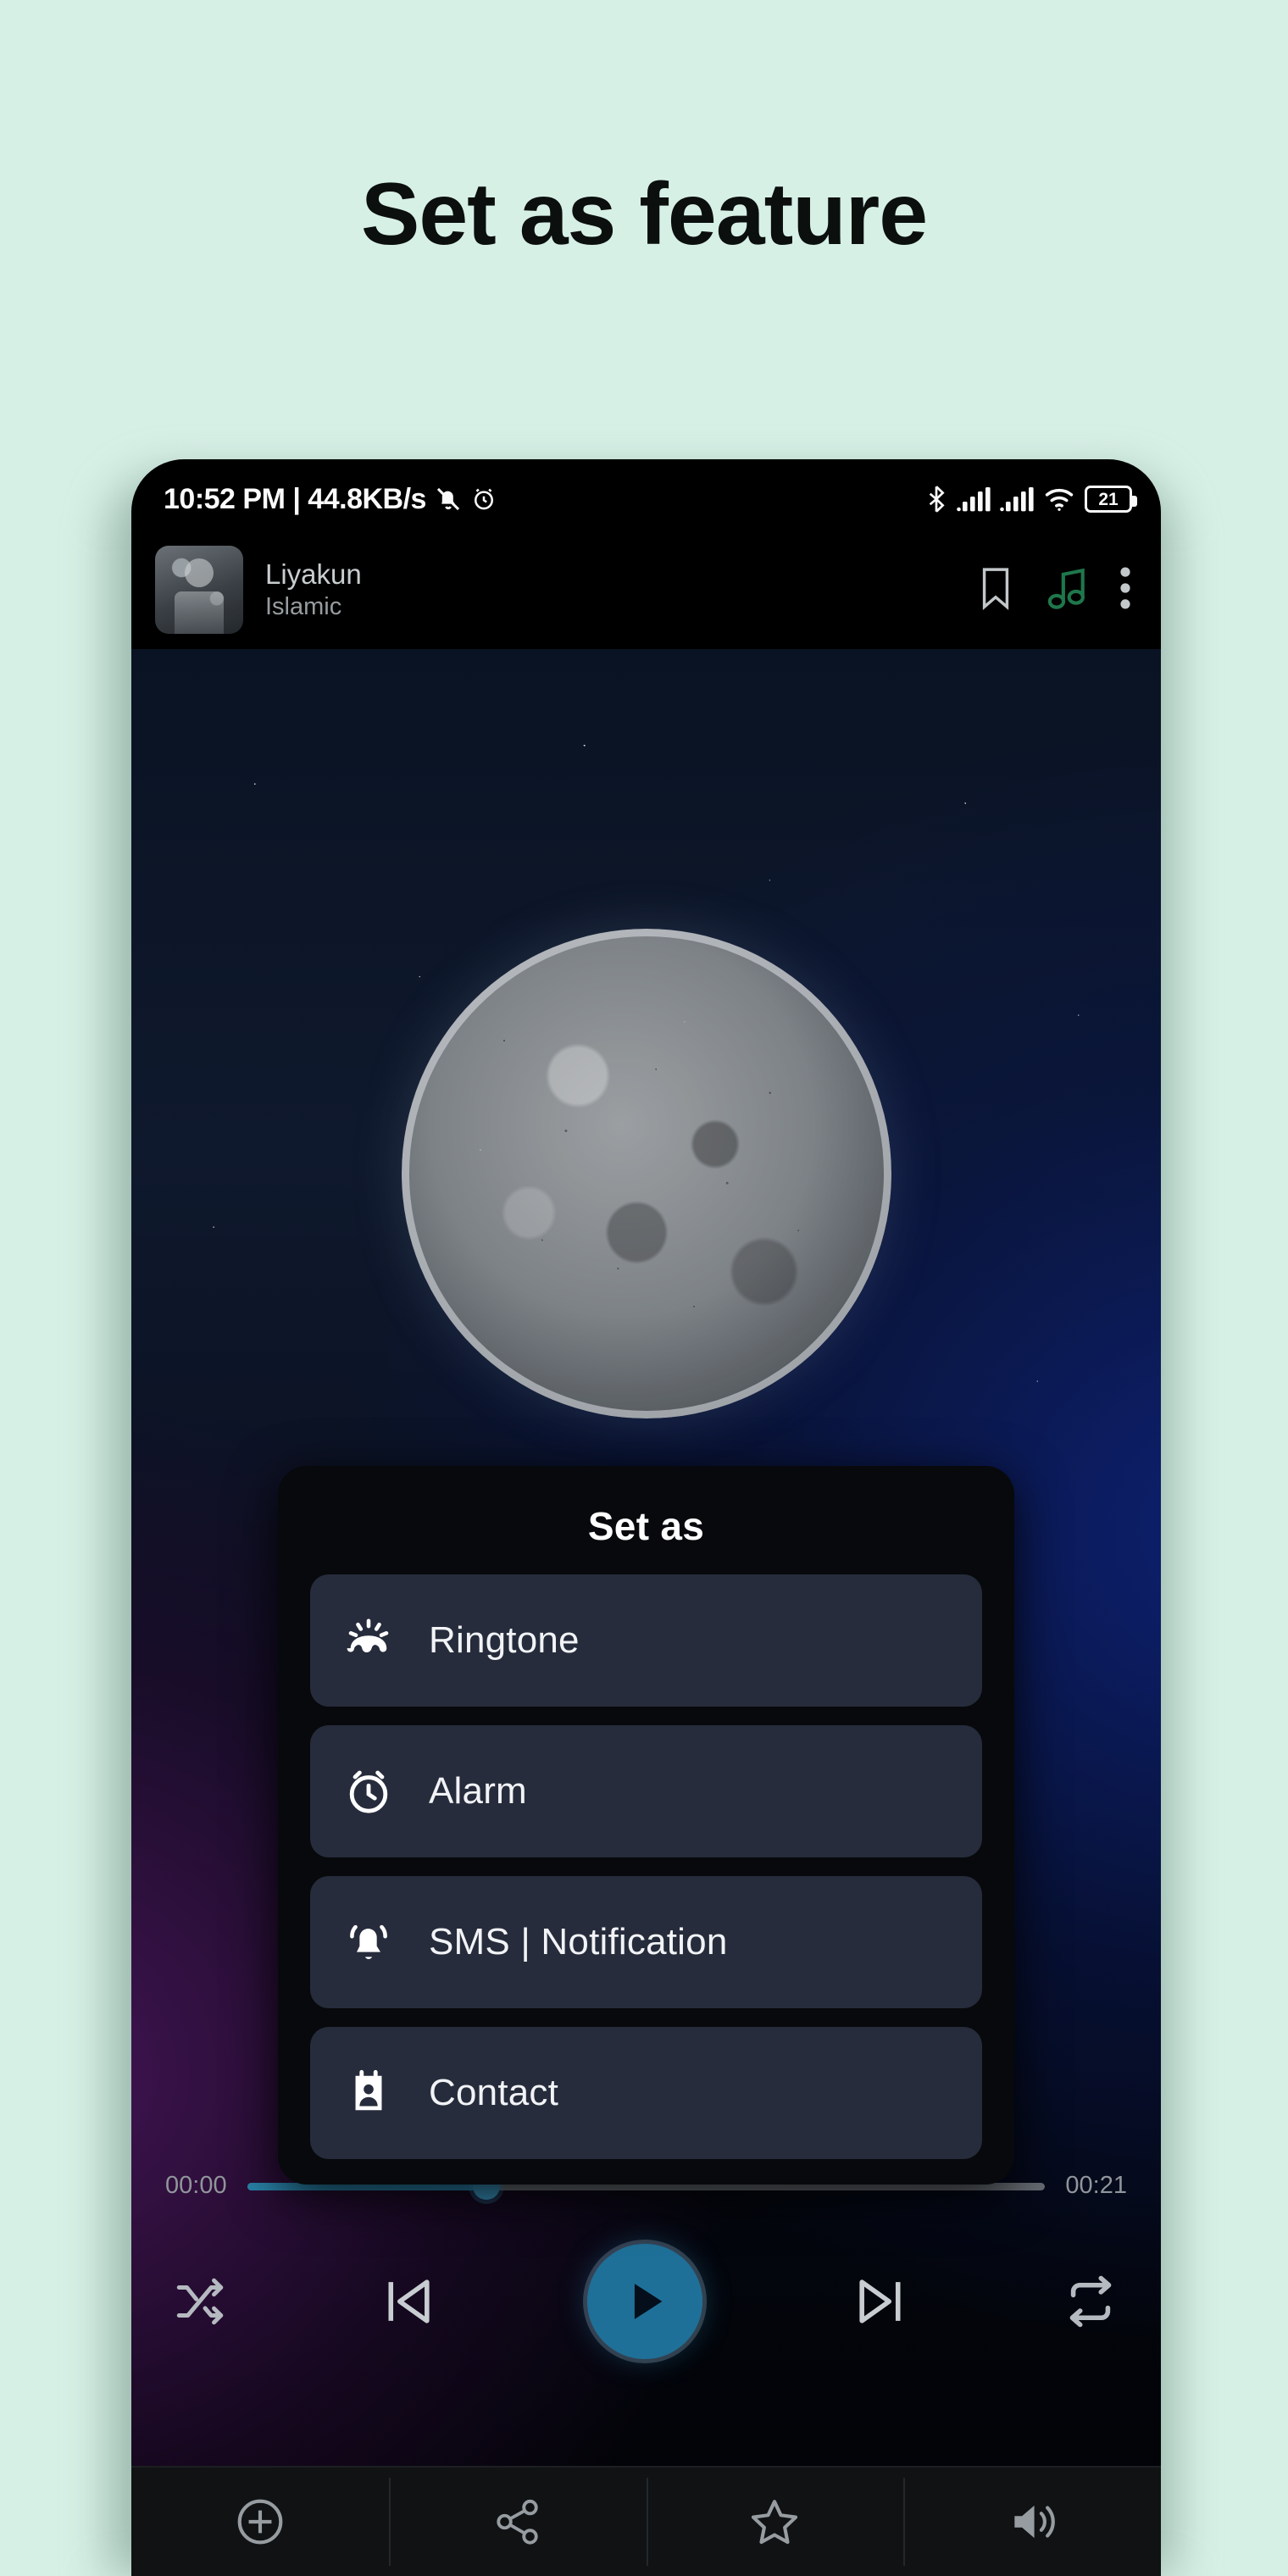 The height and width of the screenshot is (2576, 1288). What do you see at coordinates (646, 2093) in the screenshot?
I see `dialog-option-contact: Contact` at bounding box center [646, 2093].